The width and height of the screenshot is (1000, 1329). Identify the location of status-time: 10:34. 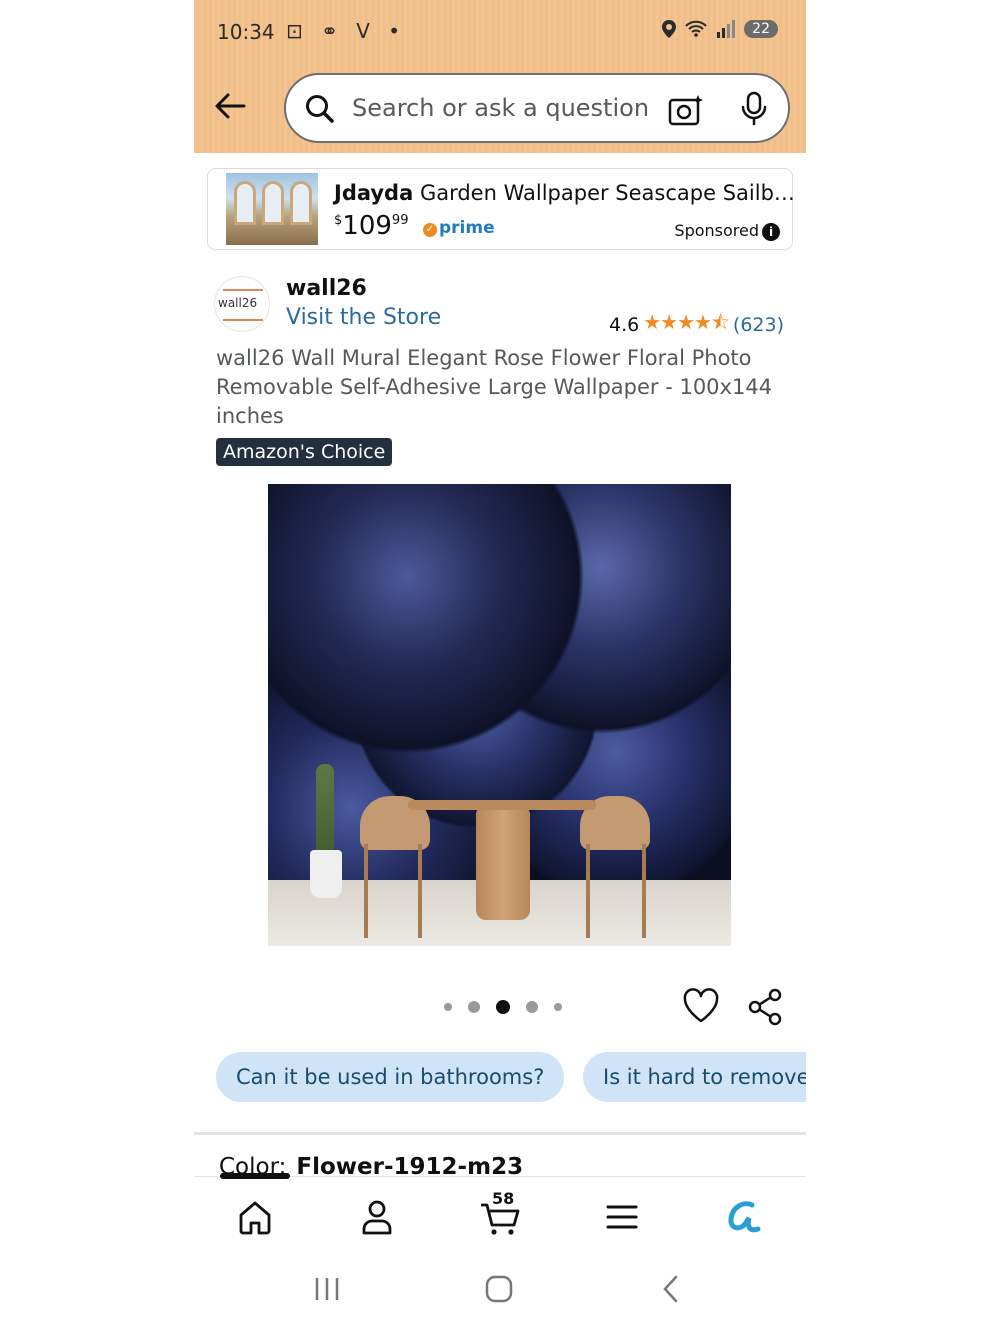
(246, 32).